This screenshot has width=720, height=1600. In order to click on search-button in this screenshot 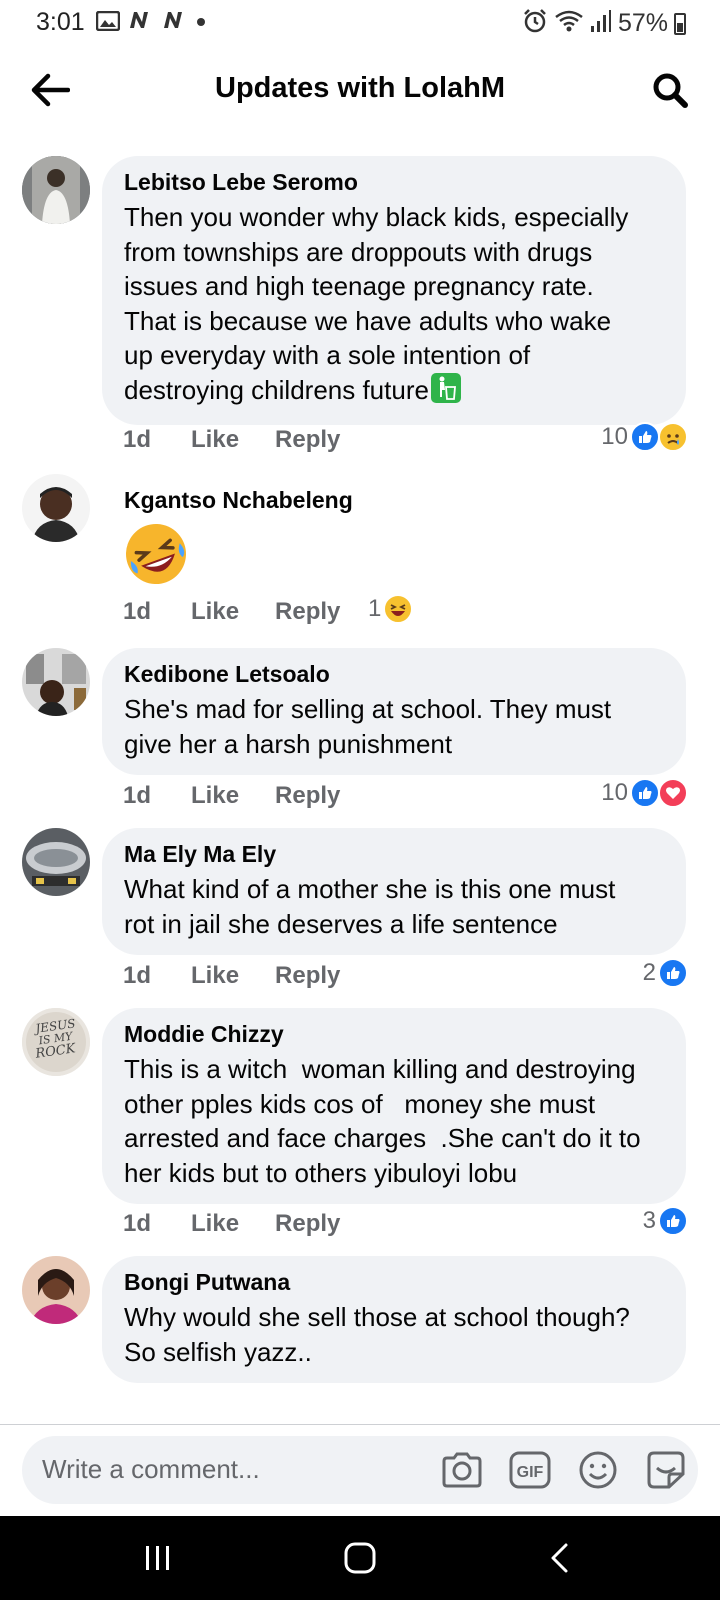, I will do `click(670, 90)`.